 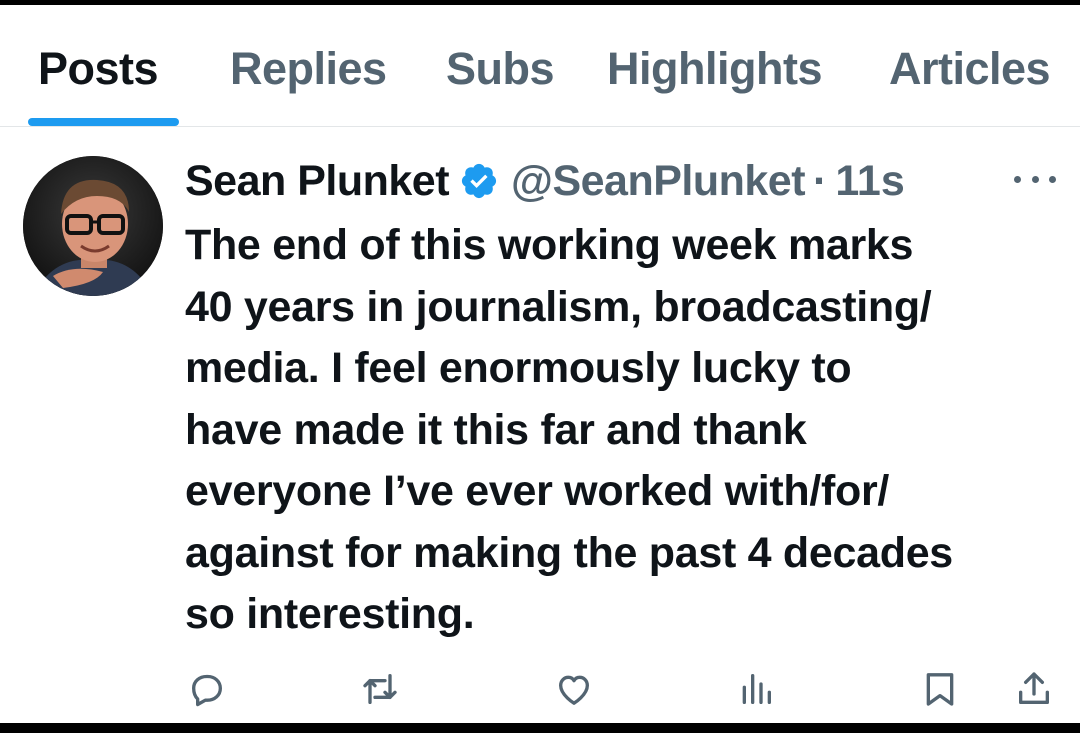 What do you see at coordinates (869, 181) in the screenshot?
I see `timestamp: 11s` at bounding box center [869, 181].